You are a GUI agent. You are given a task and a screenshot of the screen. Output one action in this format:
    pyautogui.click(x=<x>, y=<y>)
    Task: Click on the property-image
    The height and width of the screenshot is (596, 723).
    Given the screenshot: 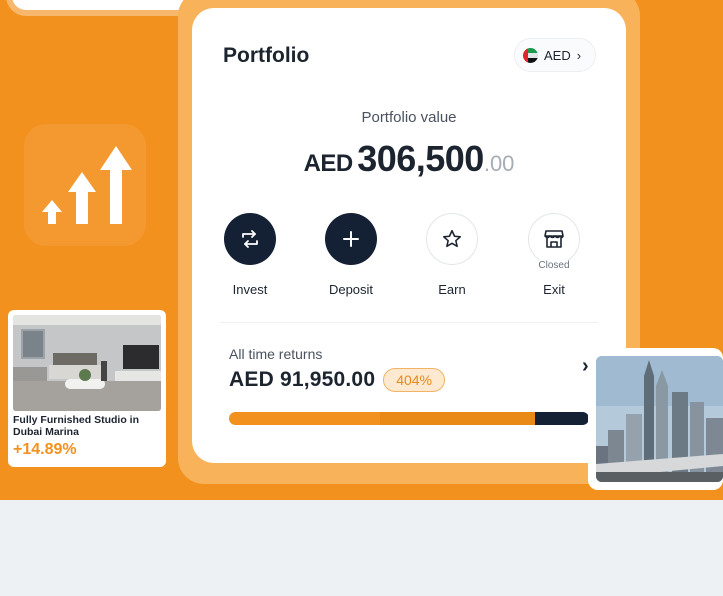 What is the action you would take?
    pyautogui.click(x=87, y=363)
    